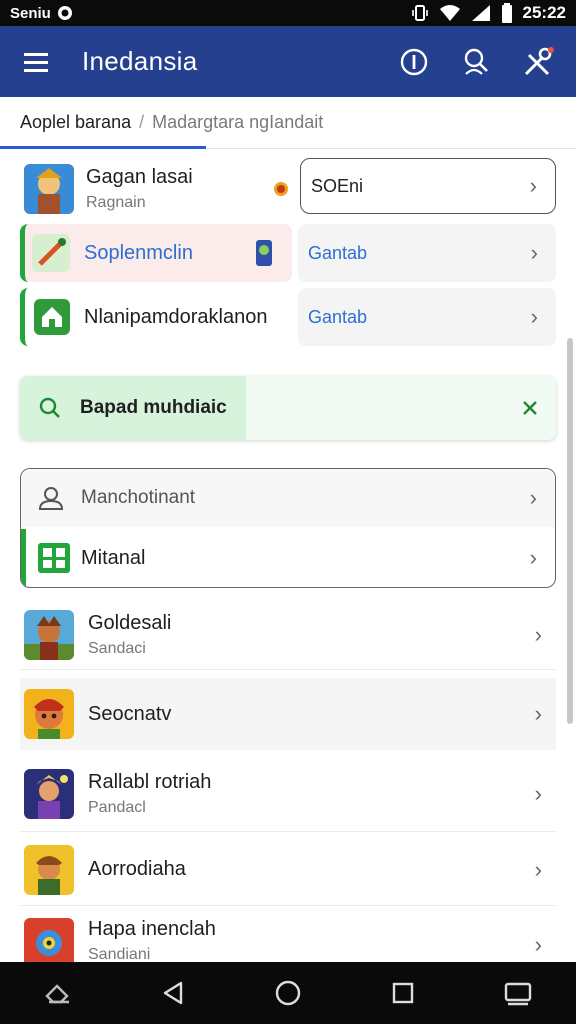 The image size is (576, 1024). What do you see at coordinates (137, 869) in the screenshot?
I see `item-title: Aorrodiaha` at bounding box center [137, 869].